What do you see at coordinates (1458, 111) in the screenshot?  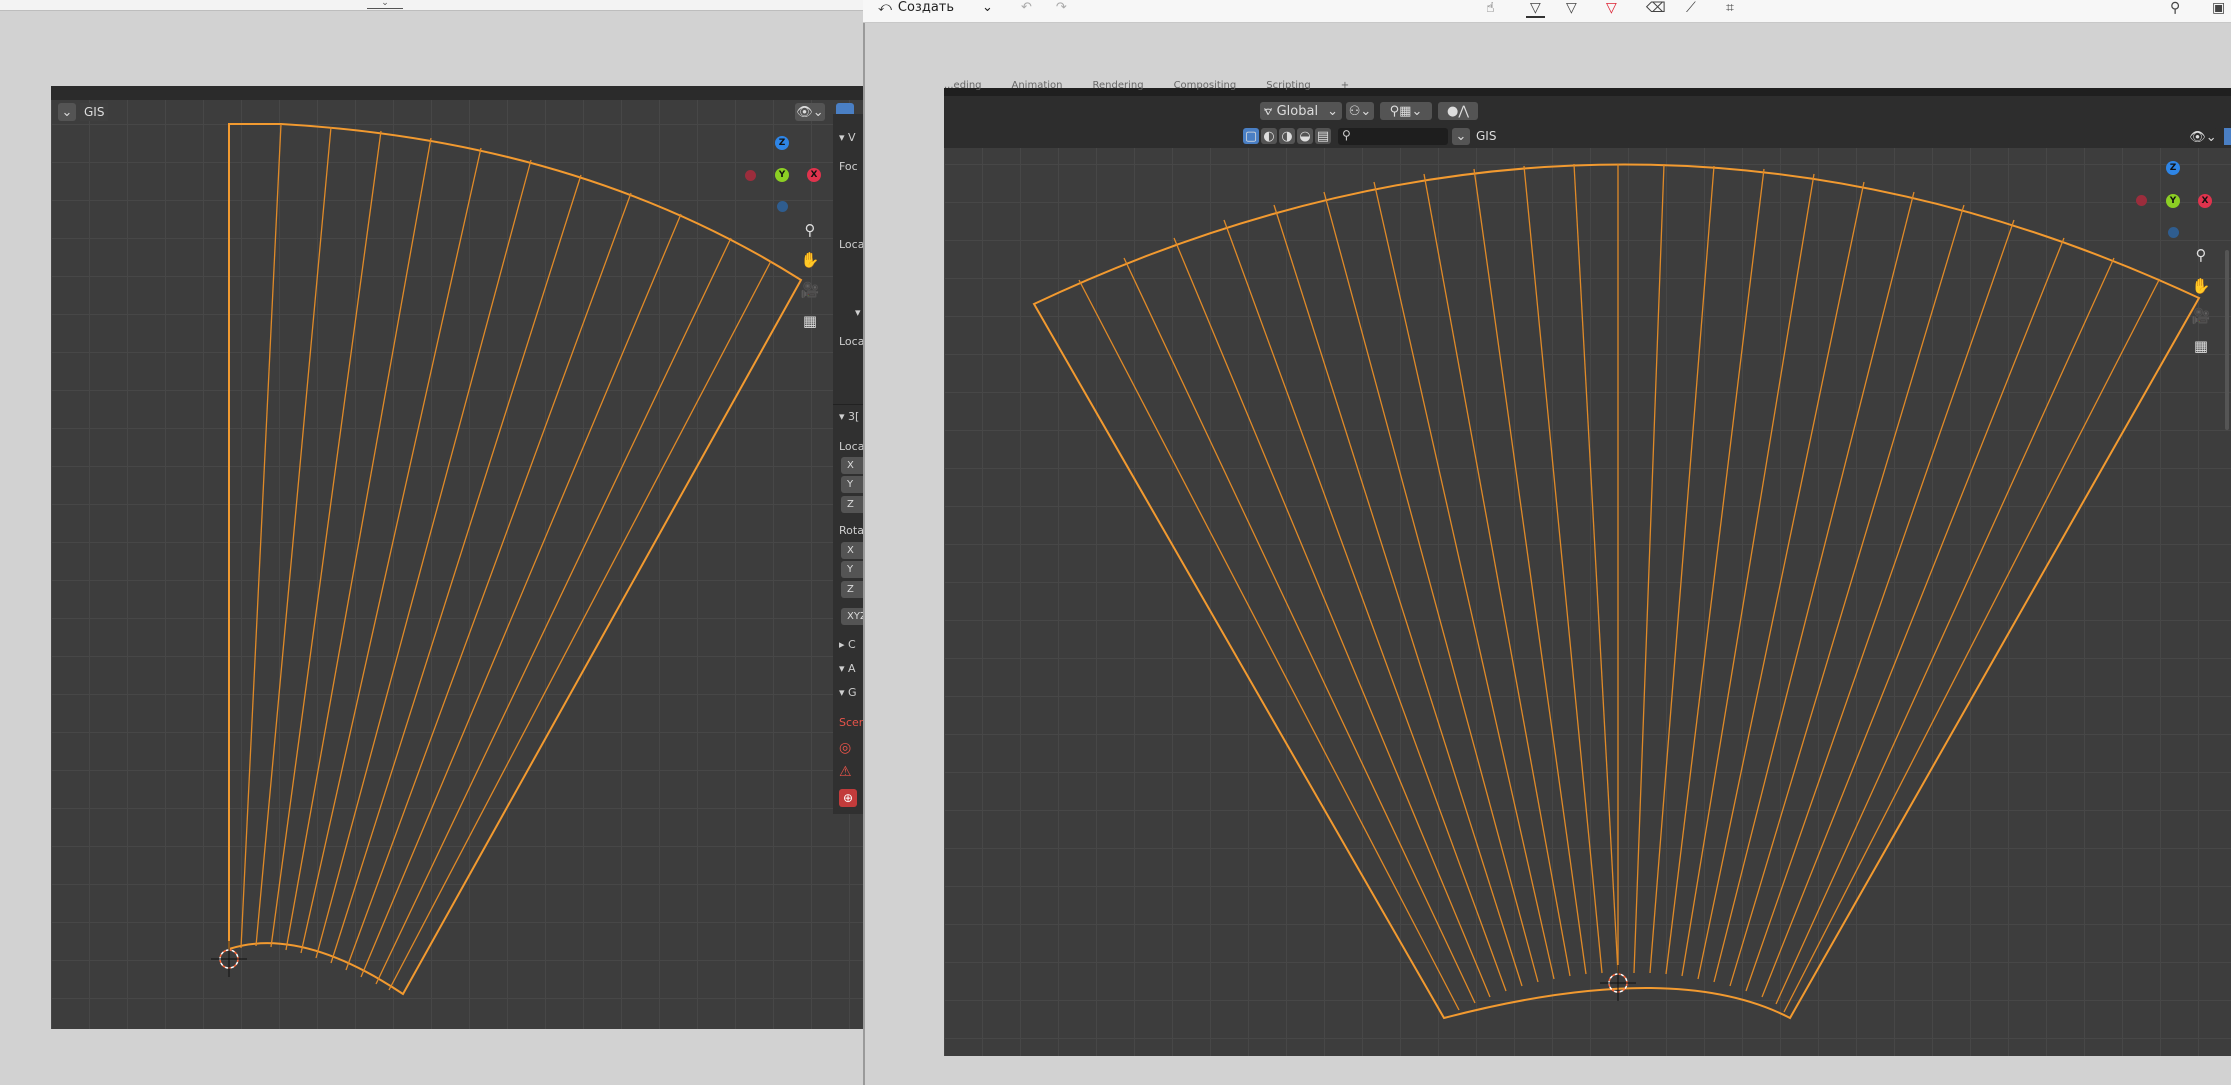 I see `proportional-edit-icon: ●⋀` at bounding box center [1458, 111].